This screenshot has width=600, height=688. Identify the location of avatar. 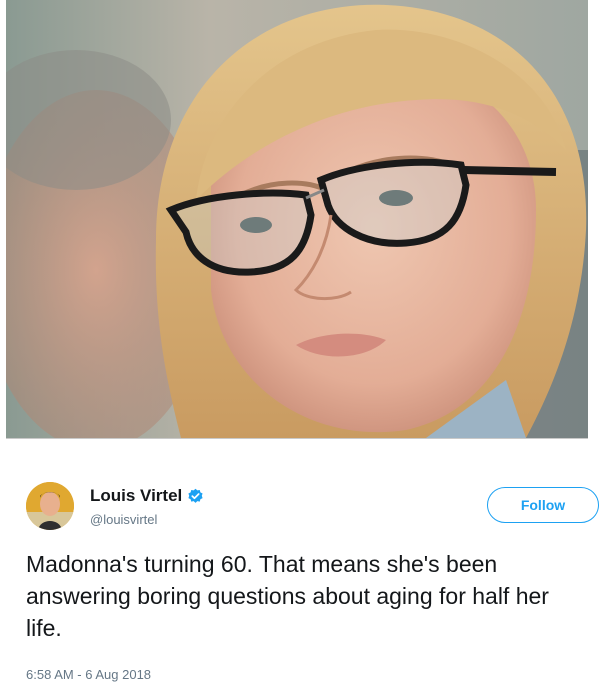
(50, 506).